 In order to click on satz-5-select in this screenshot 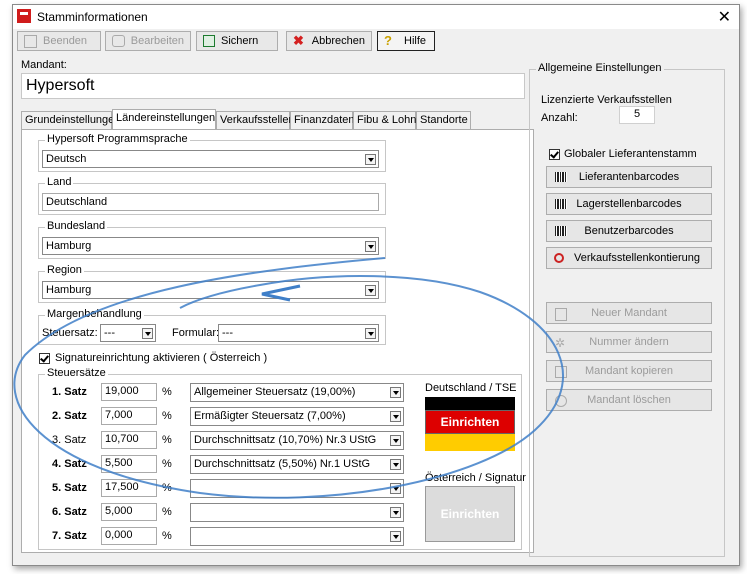, I will do `click(297, 488)`.